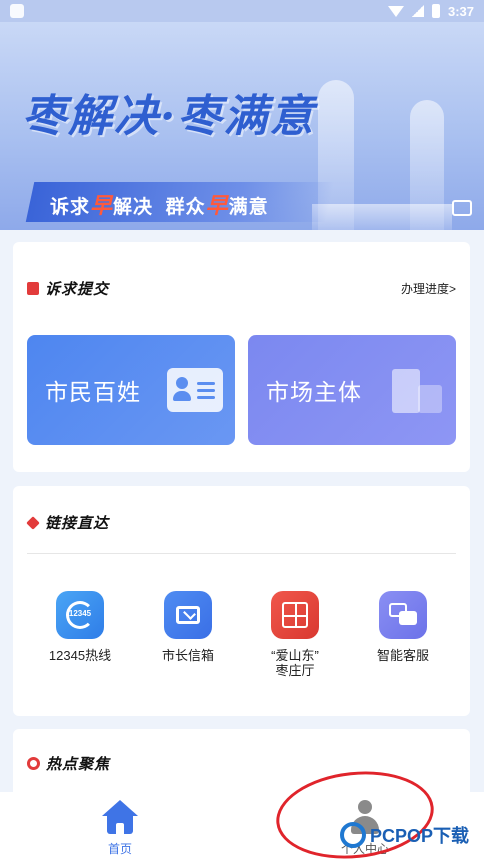  Describe the element at coordinates (188, 615) in the screenshot. I see `mail-icon` at that location.